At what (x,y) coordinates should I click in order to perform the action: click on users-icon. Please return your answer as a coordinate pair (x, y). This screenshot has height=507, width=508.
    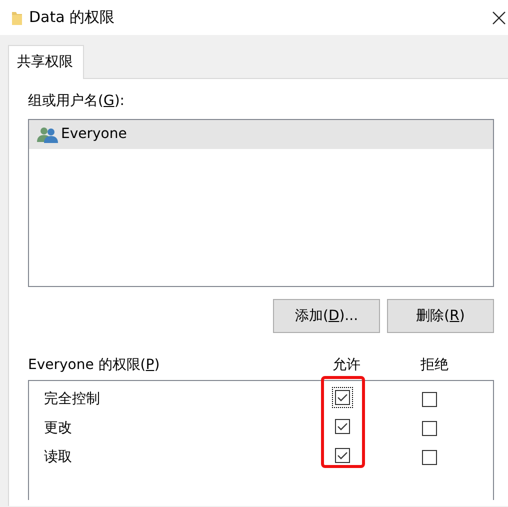
    Looking at the image, I should click on (48, 134).